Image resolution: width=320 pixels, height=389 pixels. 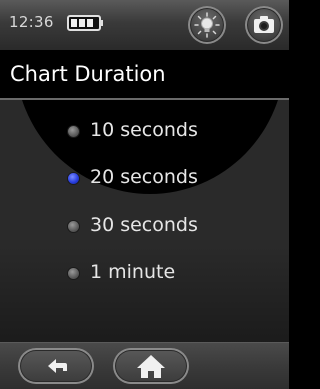 What do you see at coordinates (144, 130) in the screenshot?
I see `option-label: 10 seconds` at bounding box center [144, 130].